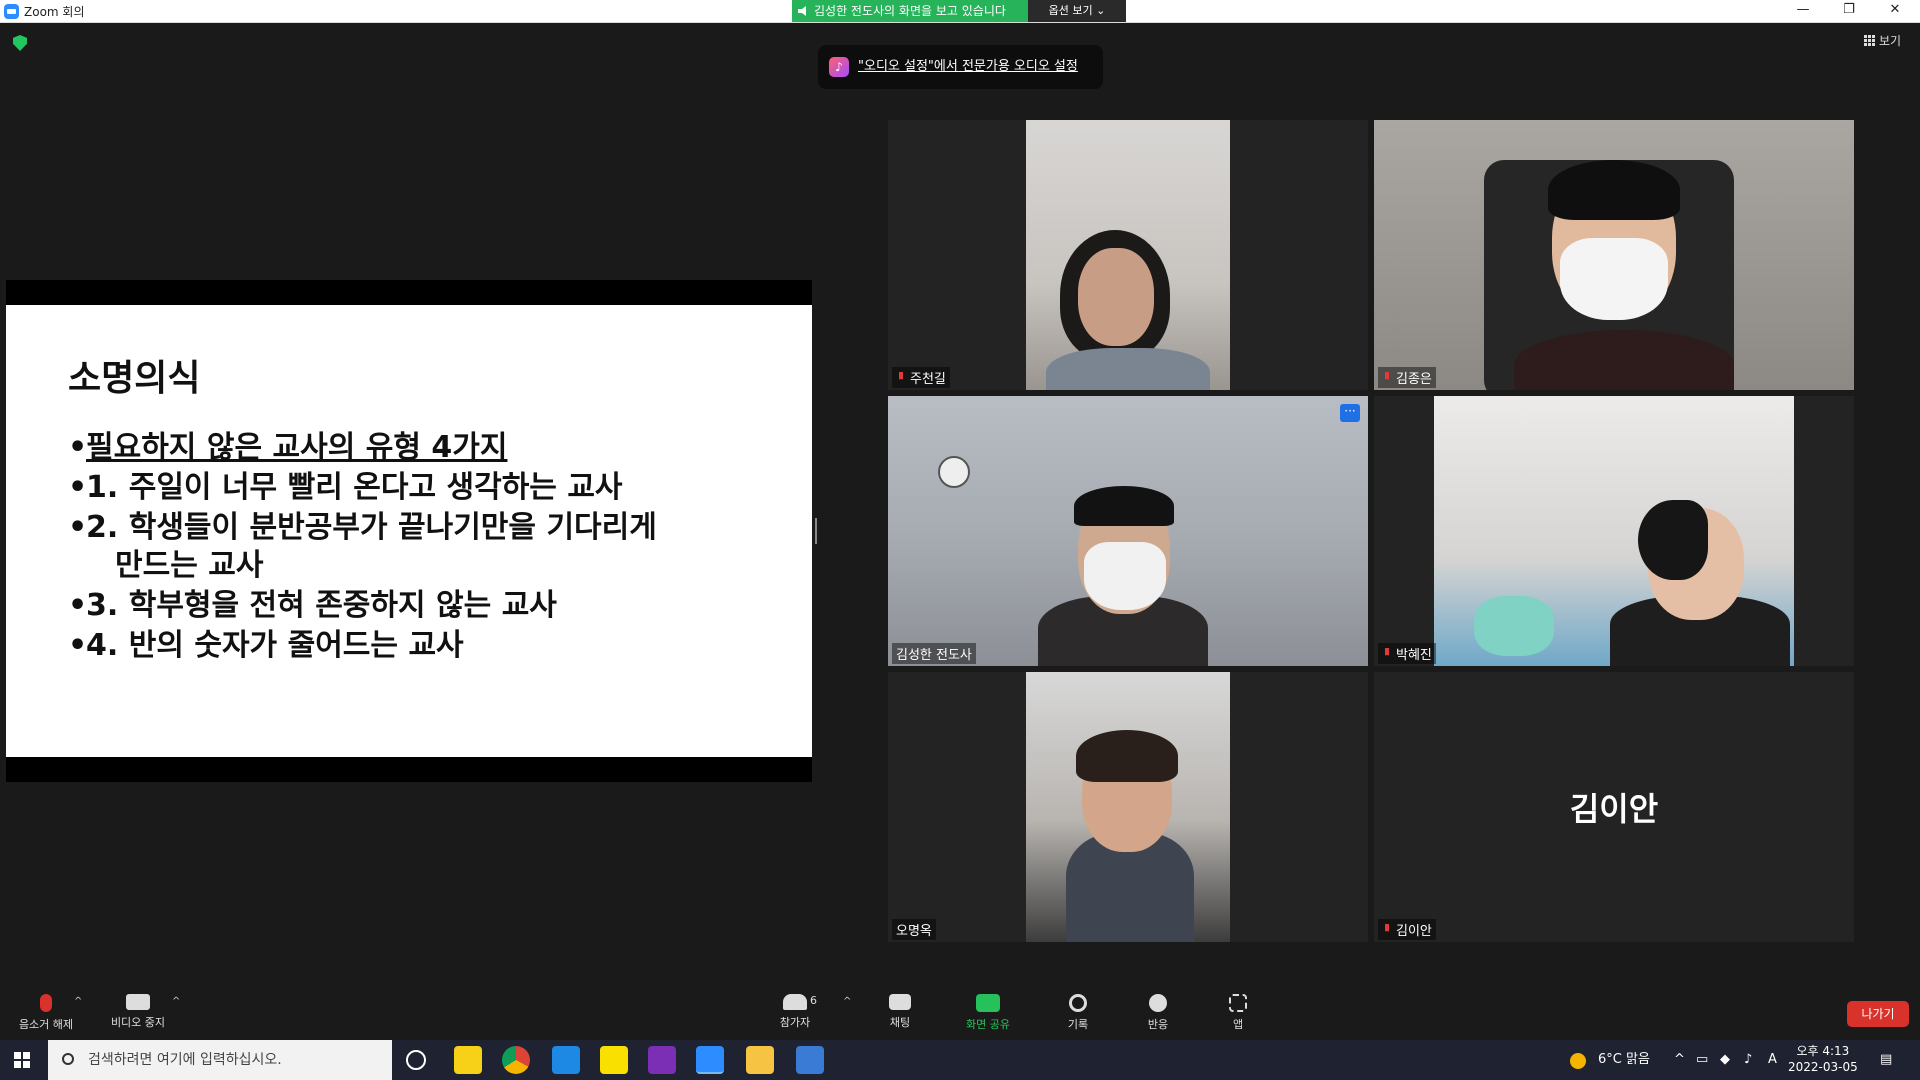 Image resolution: width=1920 pixels, height=1080 pixels. What do you see at coordinates (138, 1022) in the screenshot?
I see `stop-video-label: 비디오 중지` at bounding box center [138, 1022].